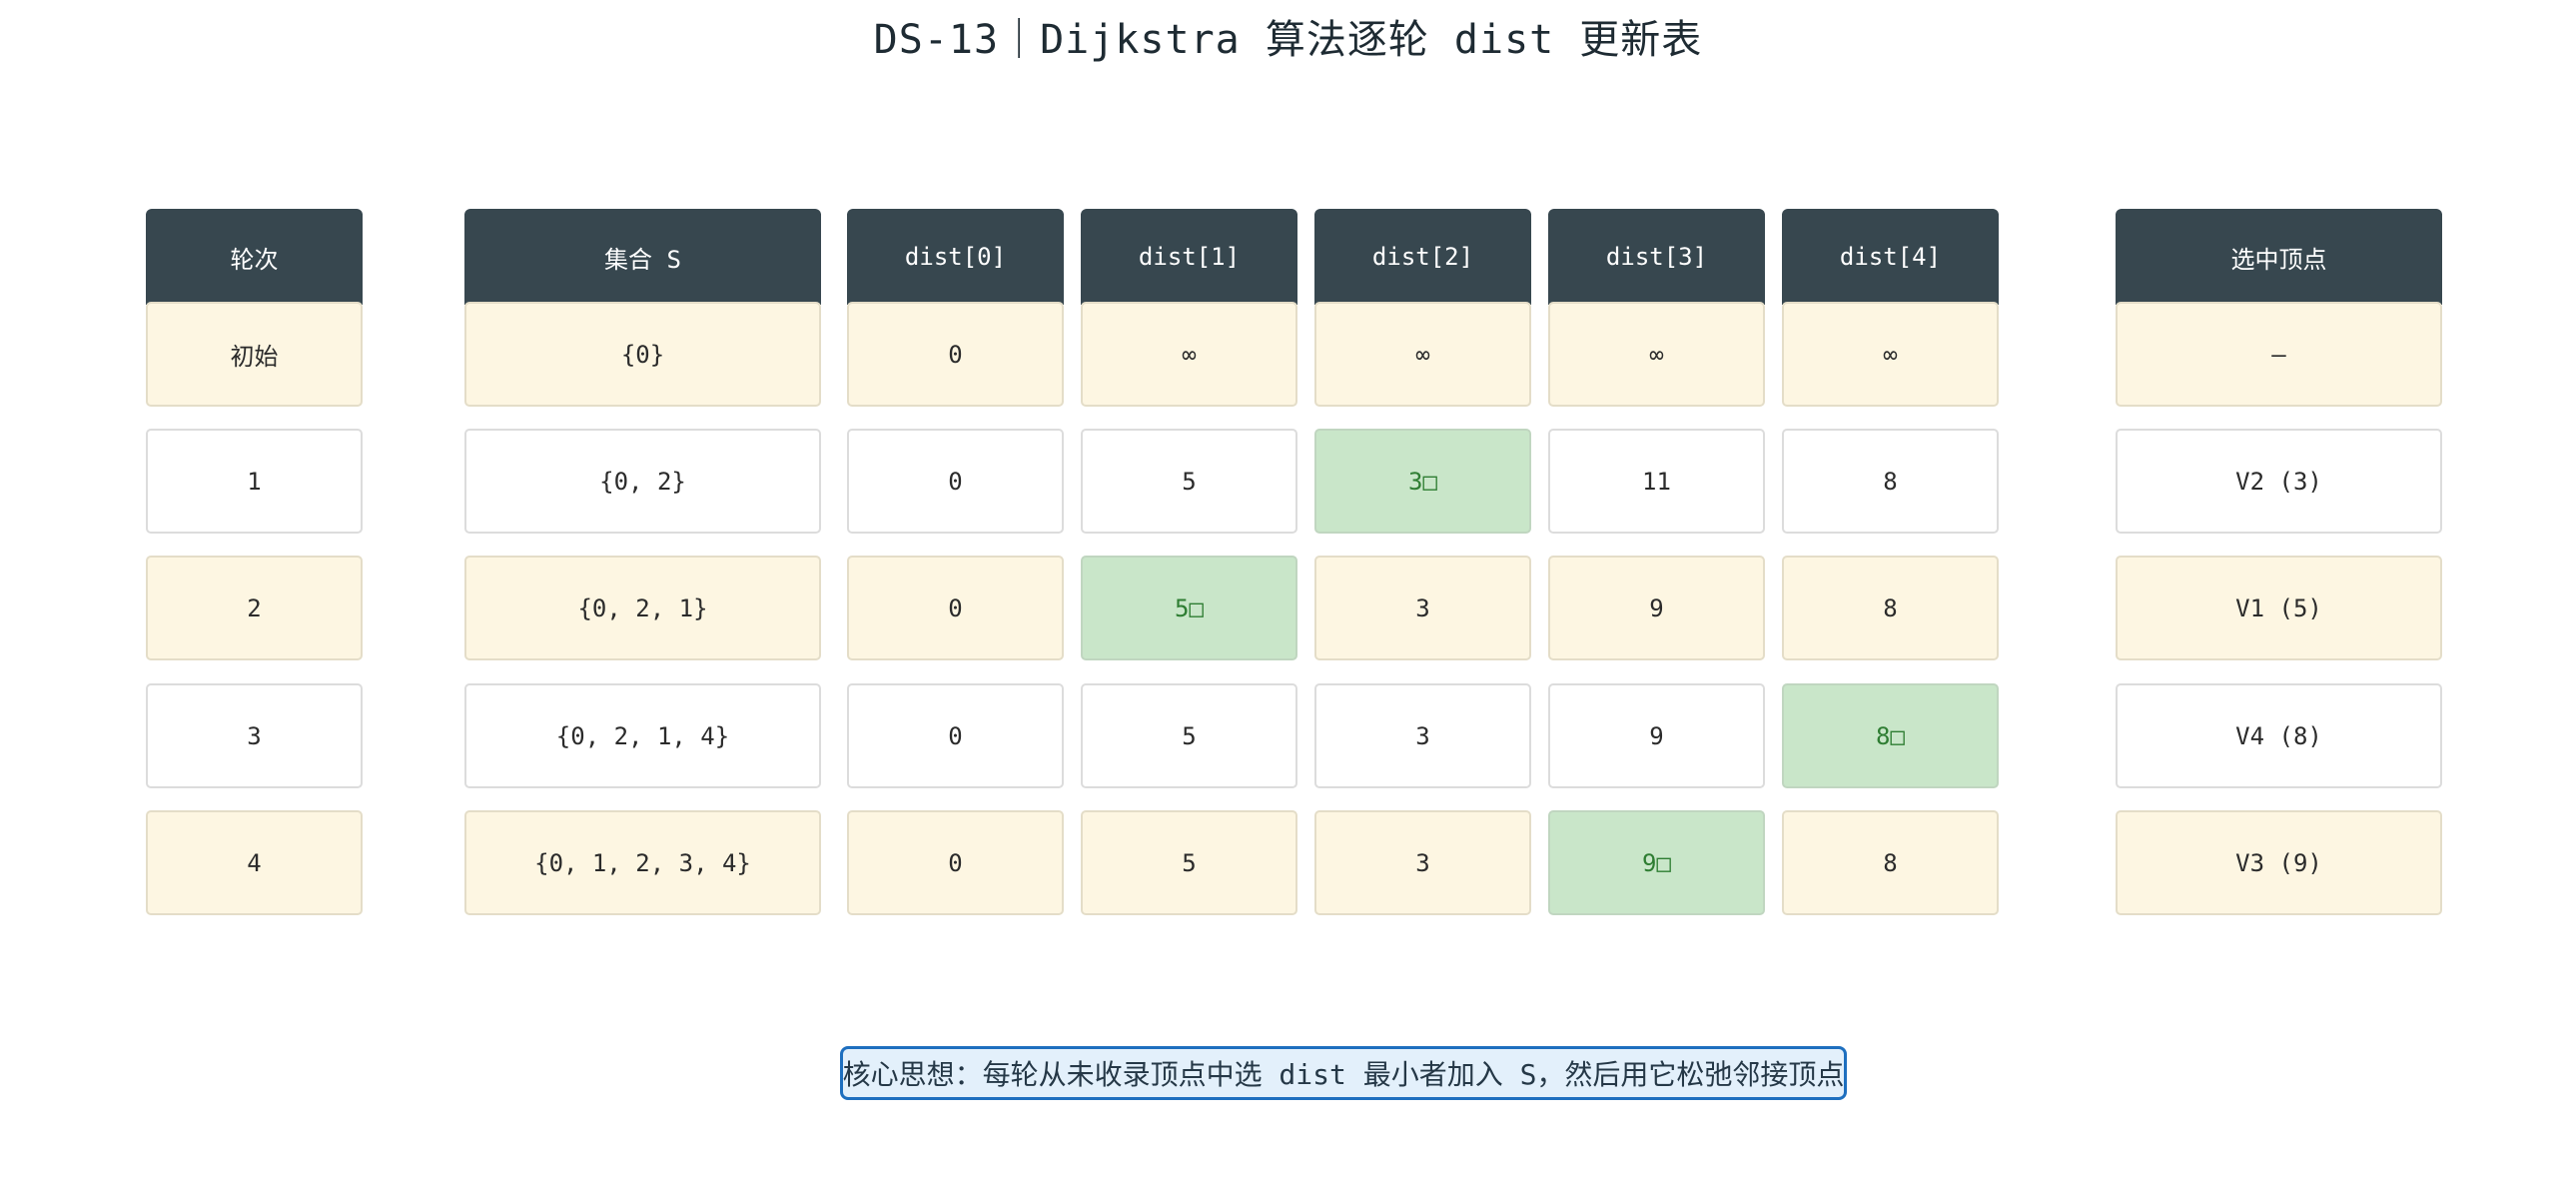  Describe the element at coordinates (643, 862) in the screenshot. I see `cell-set-row-4: {0, 1, 2, 3, 4}` at that location.